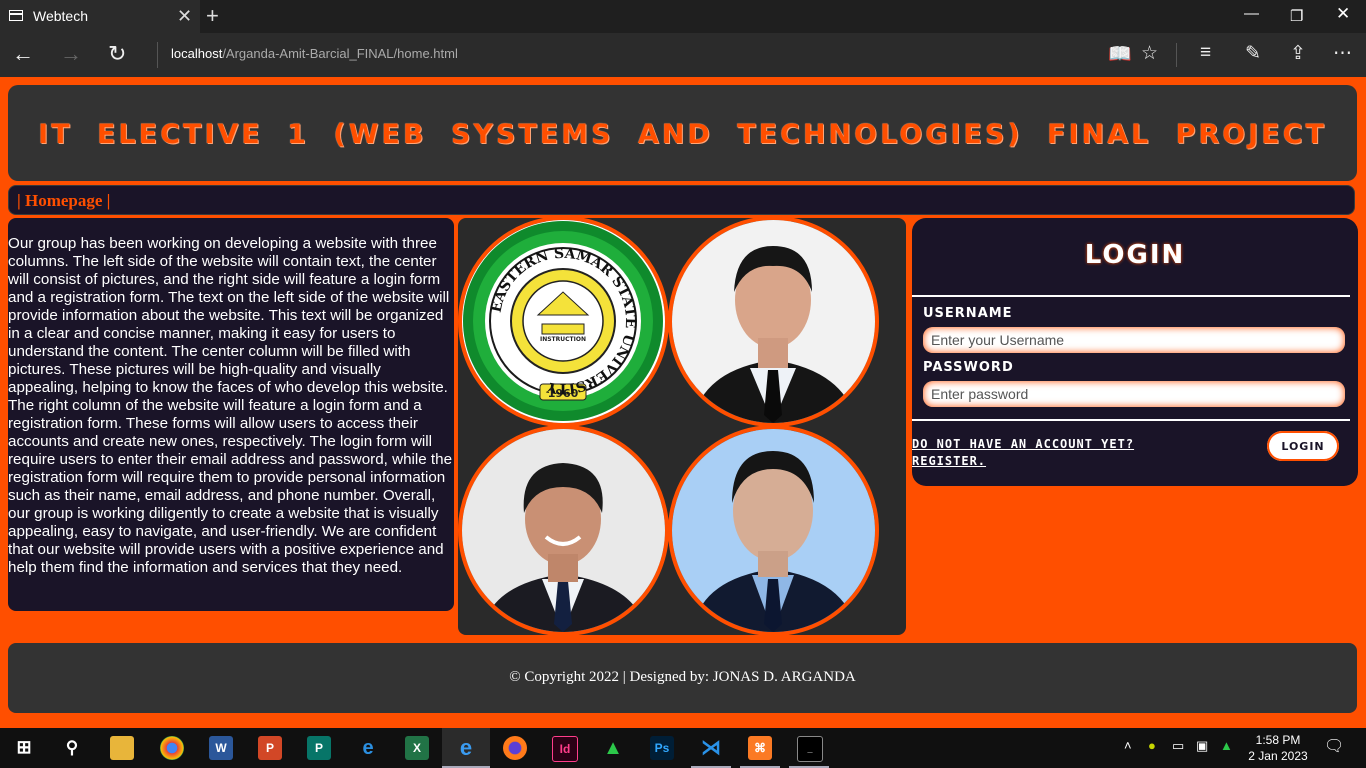 This screenshot has width=1366, height=768. I want to click on logo-word: INSTRUCTION, so click(563, 339).